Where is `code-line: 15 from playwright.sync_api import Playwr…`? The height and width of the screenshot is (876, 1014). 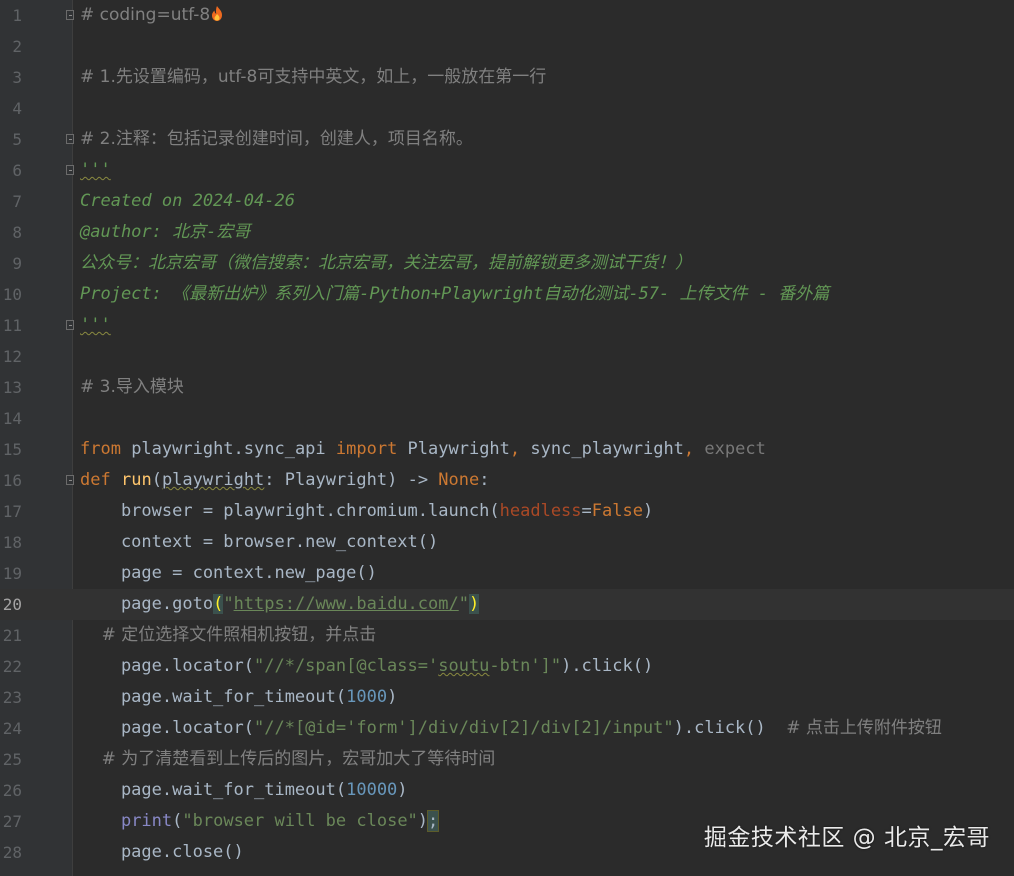
code-line: 15 from playwright.sync_api import Playwr… is located at coordinates (507, 449).